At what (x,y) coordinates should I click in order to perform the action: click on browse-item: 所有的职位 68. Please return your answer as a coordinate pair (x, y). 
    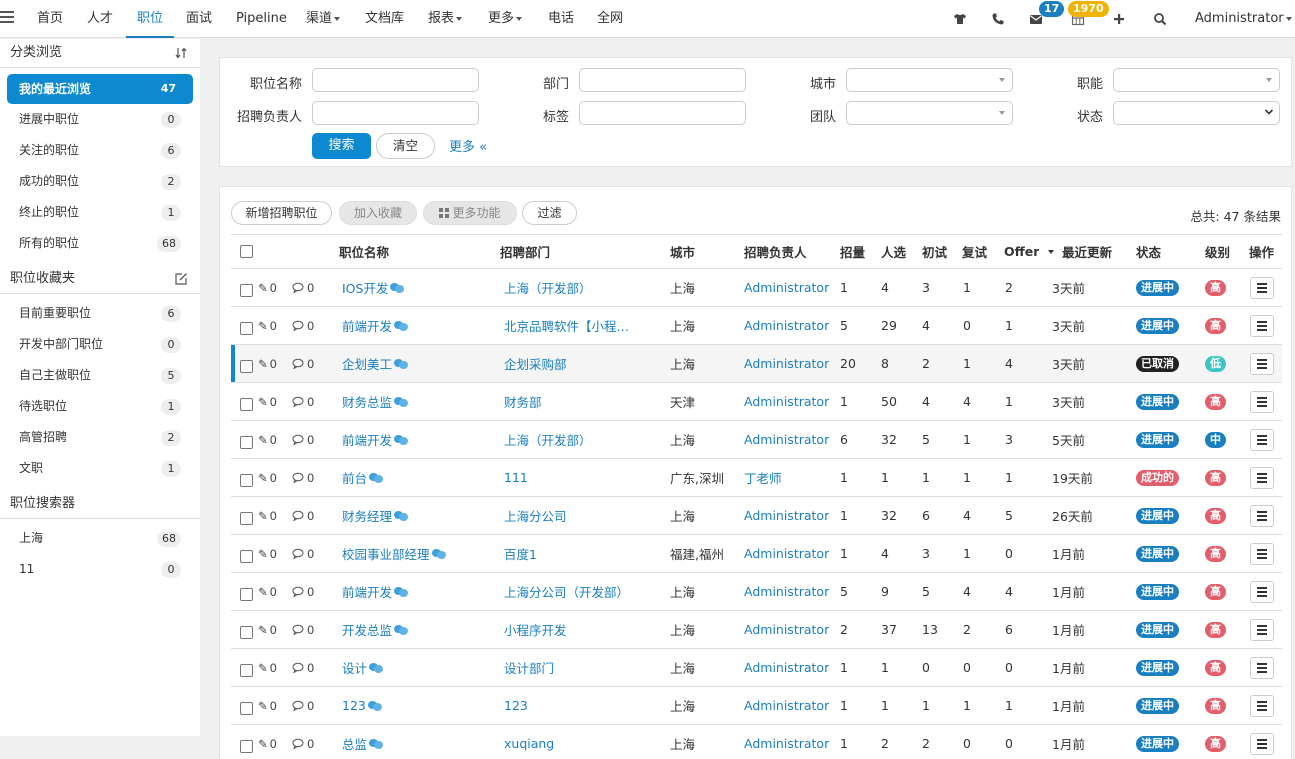
    Looking at the image, I should click on (100, 243).